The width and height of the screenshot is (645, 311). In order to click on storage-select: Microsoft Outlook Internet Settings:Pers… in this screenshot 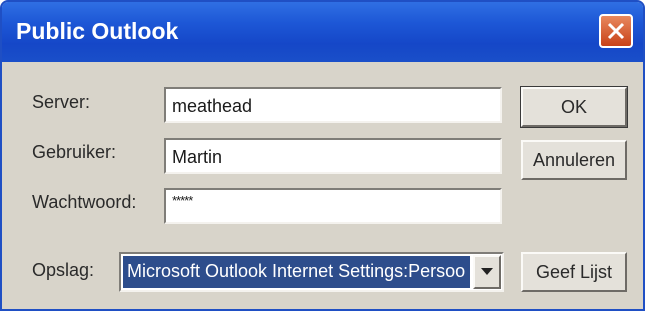, I will do `click(311, 272)`.